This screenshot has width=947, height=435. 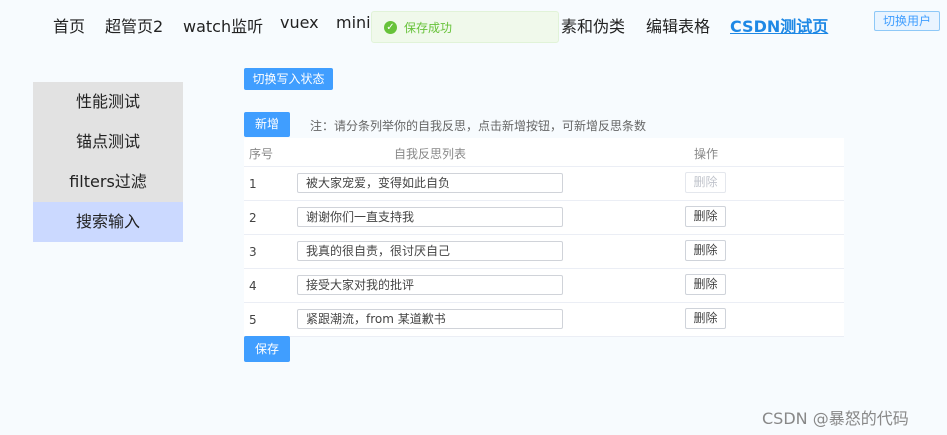 I want to click on reflection-input: 被大家宠爱，变得如此自负, so click(x=430, y=183).